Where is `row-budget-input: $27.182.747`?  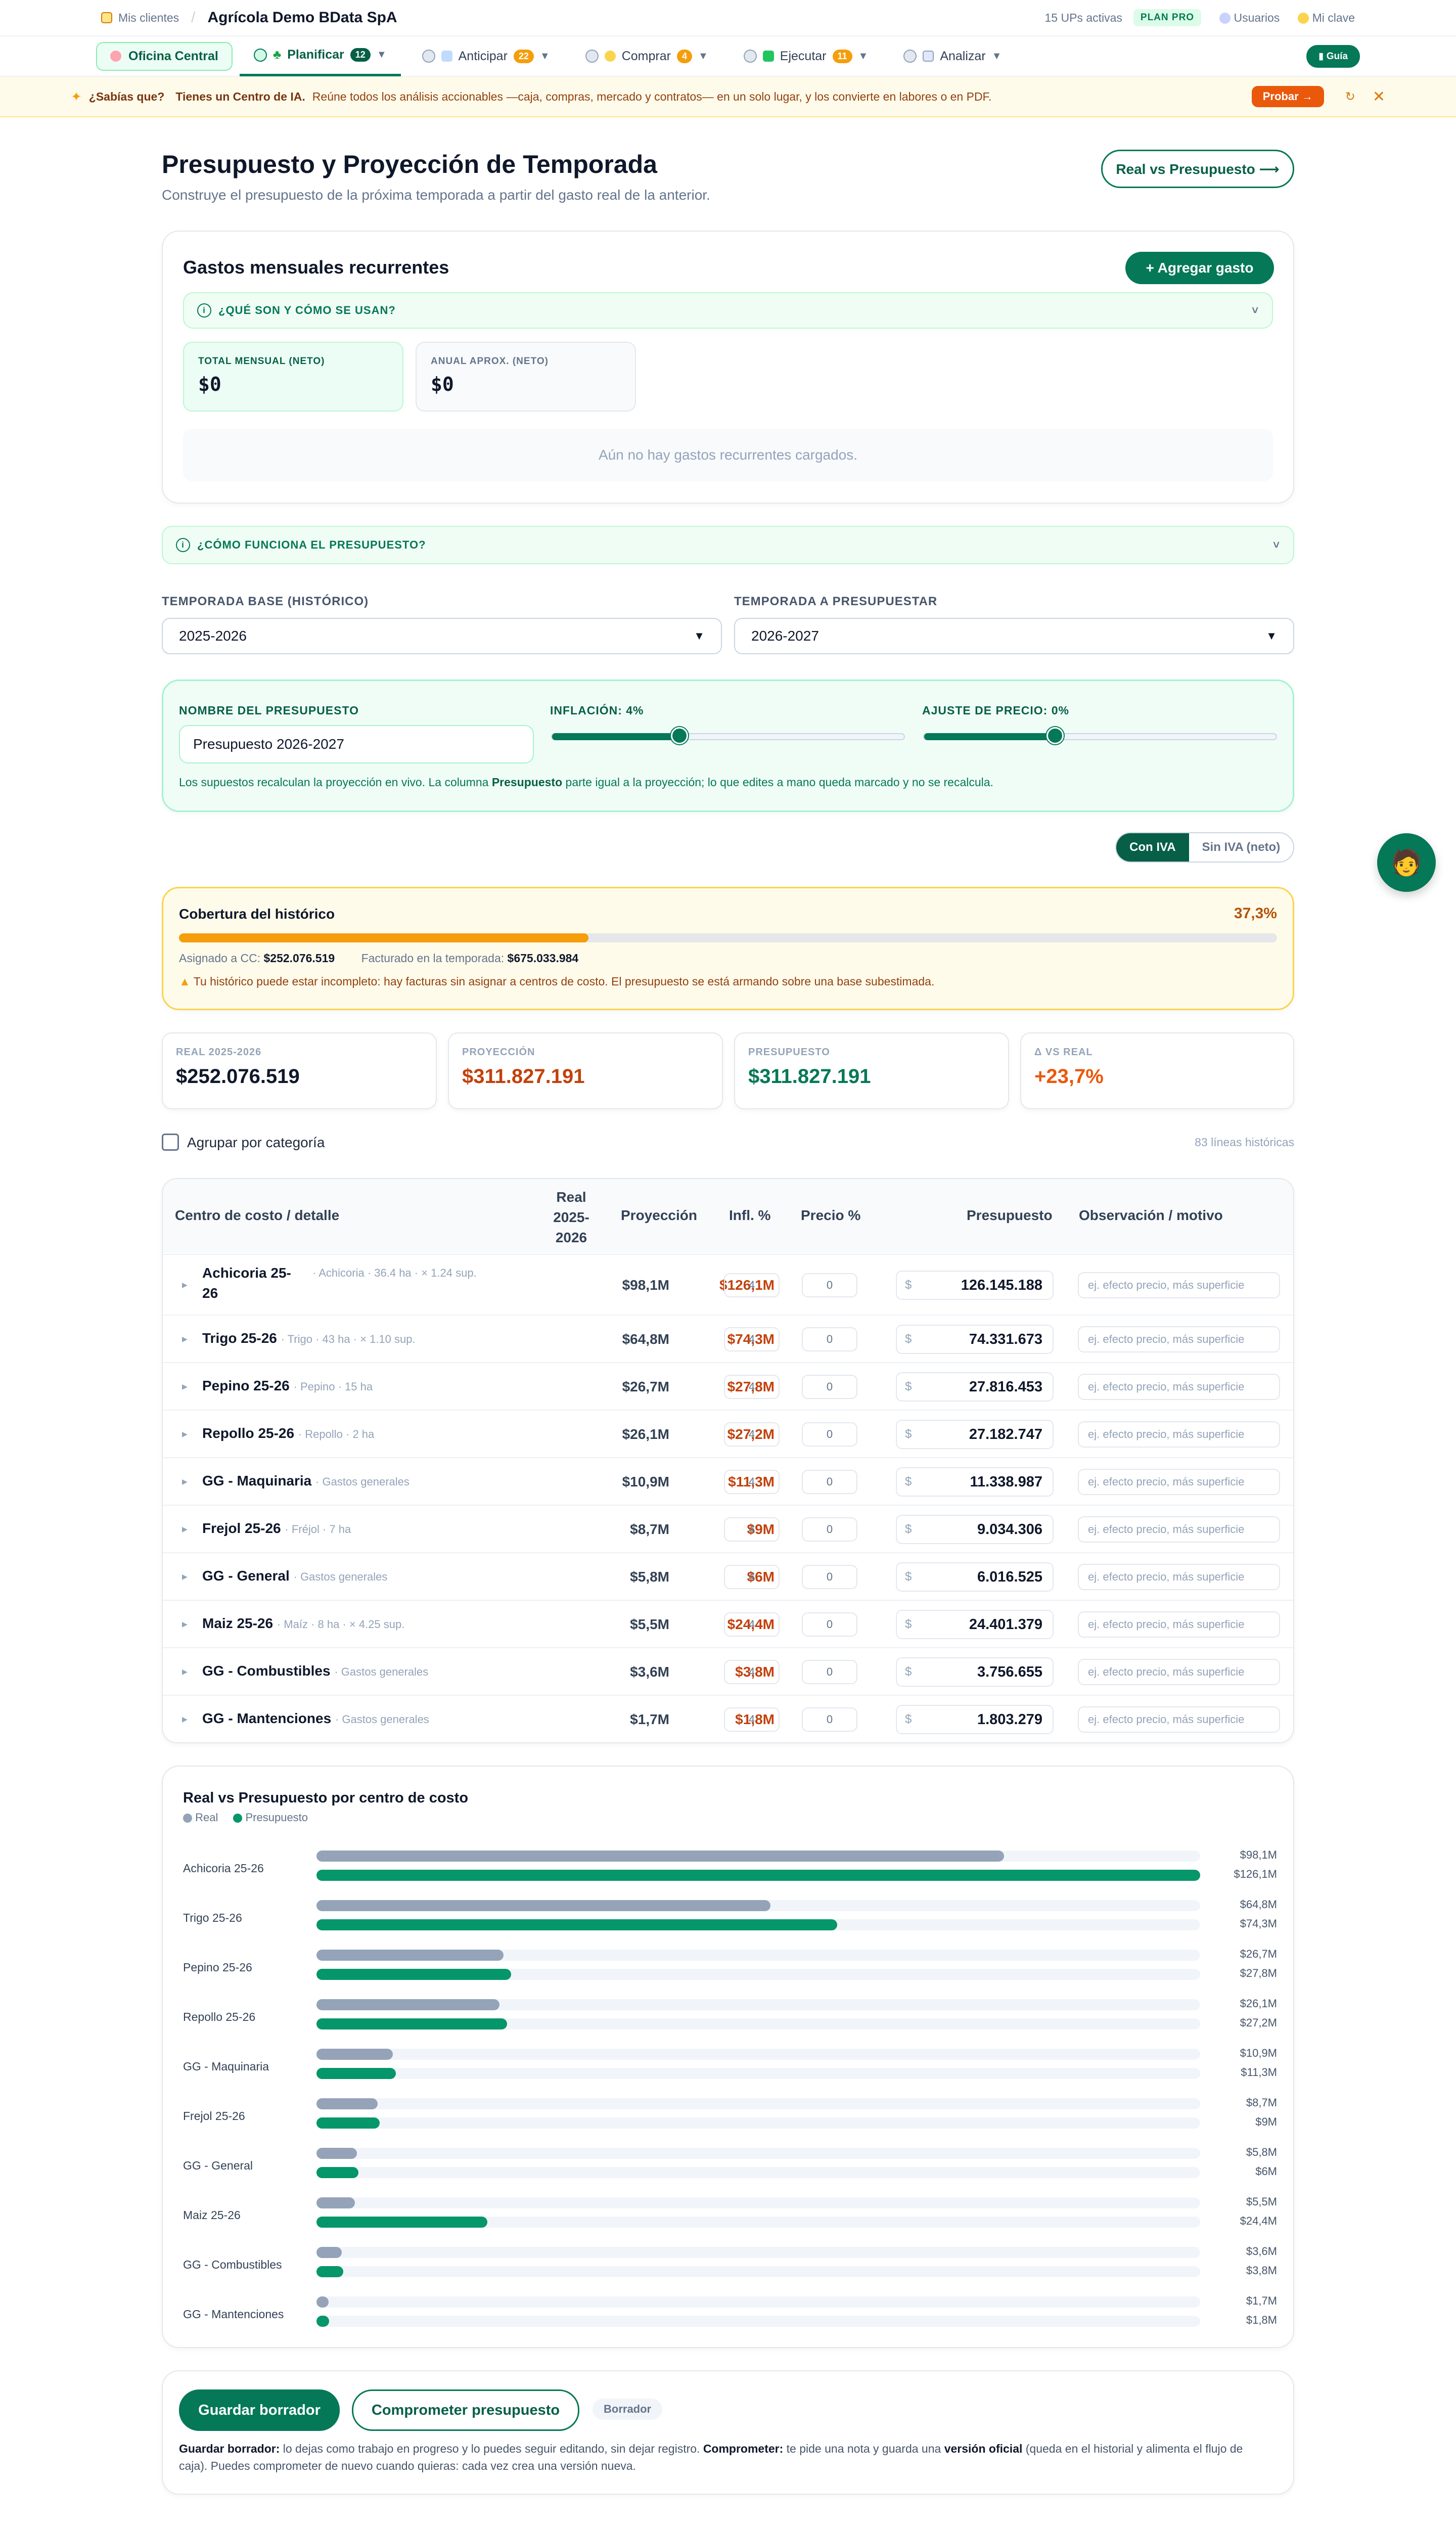
row-budget-input: $27.182.747 is located at coordinates (975, 1434).